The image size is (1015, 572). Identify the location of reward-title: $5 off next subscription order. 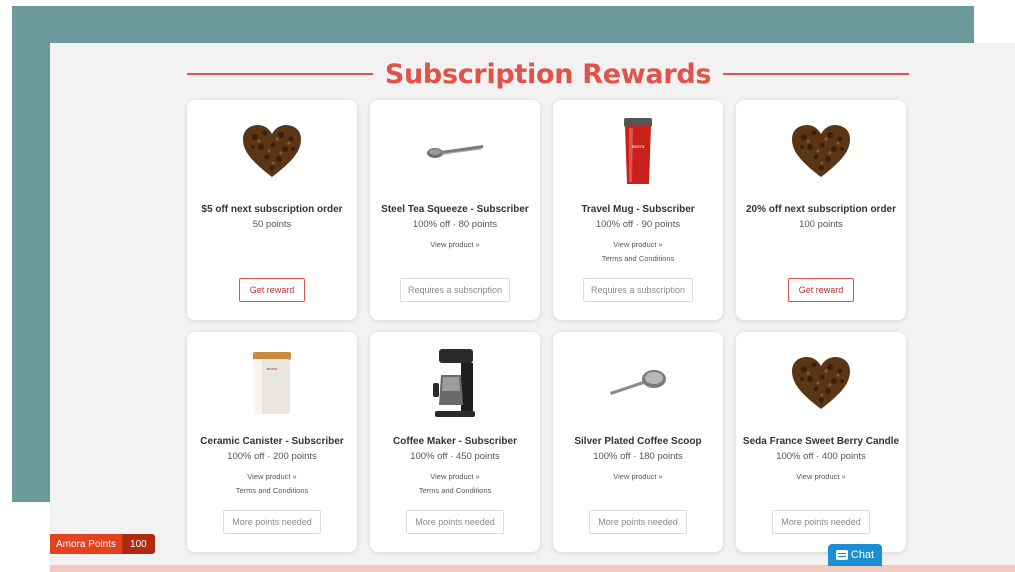
(272, 209).